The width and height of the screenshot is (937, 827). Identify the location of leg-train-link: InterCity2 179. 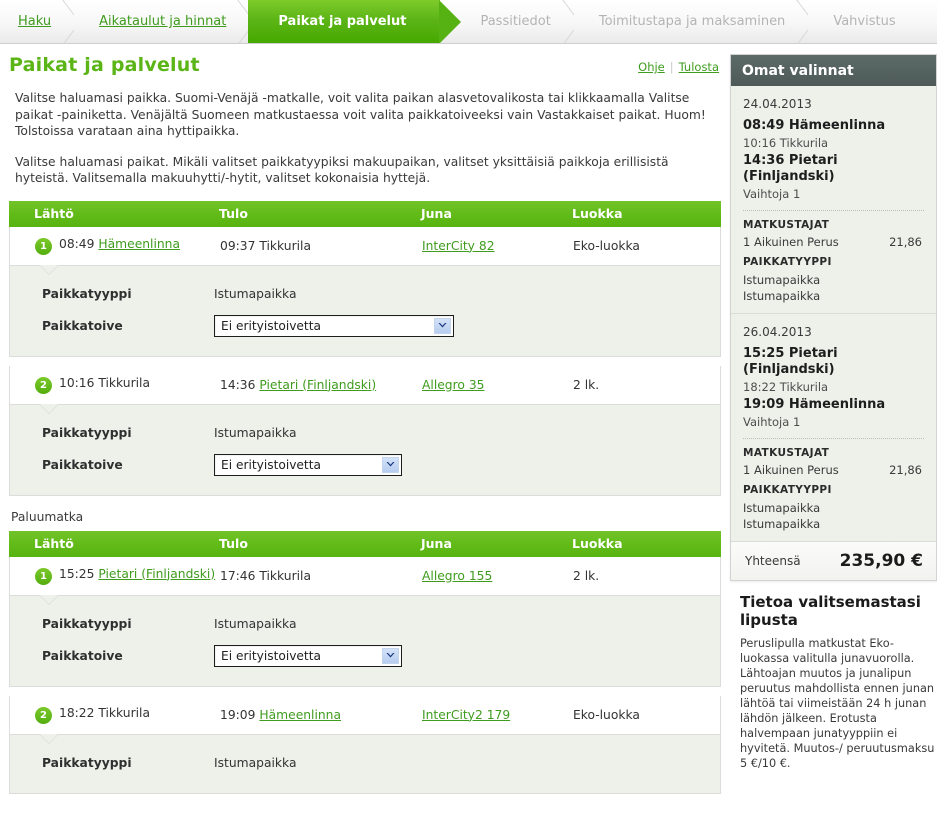
(466, 715).